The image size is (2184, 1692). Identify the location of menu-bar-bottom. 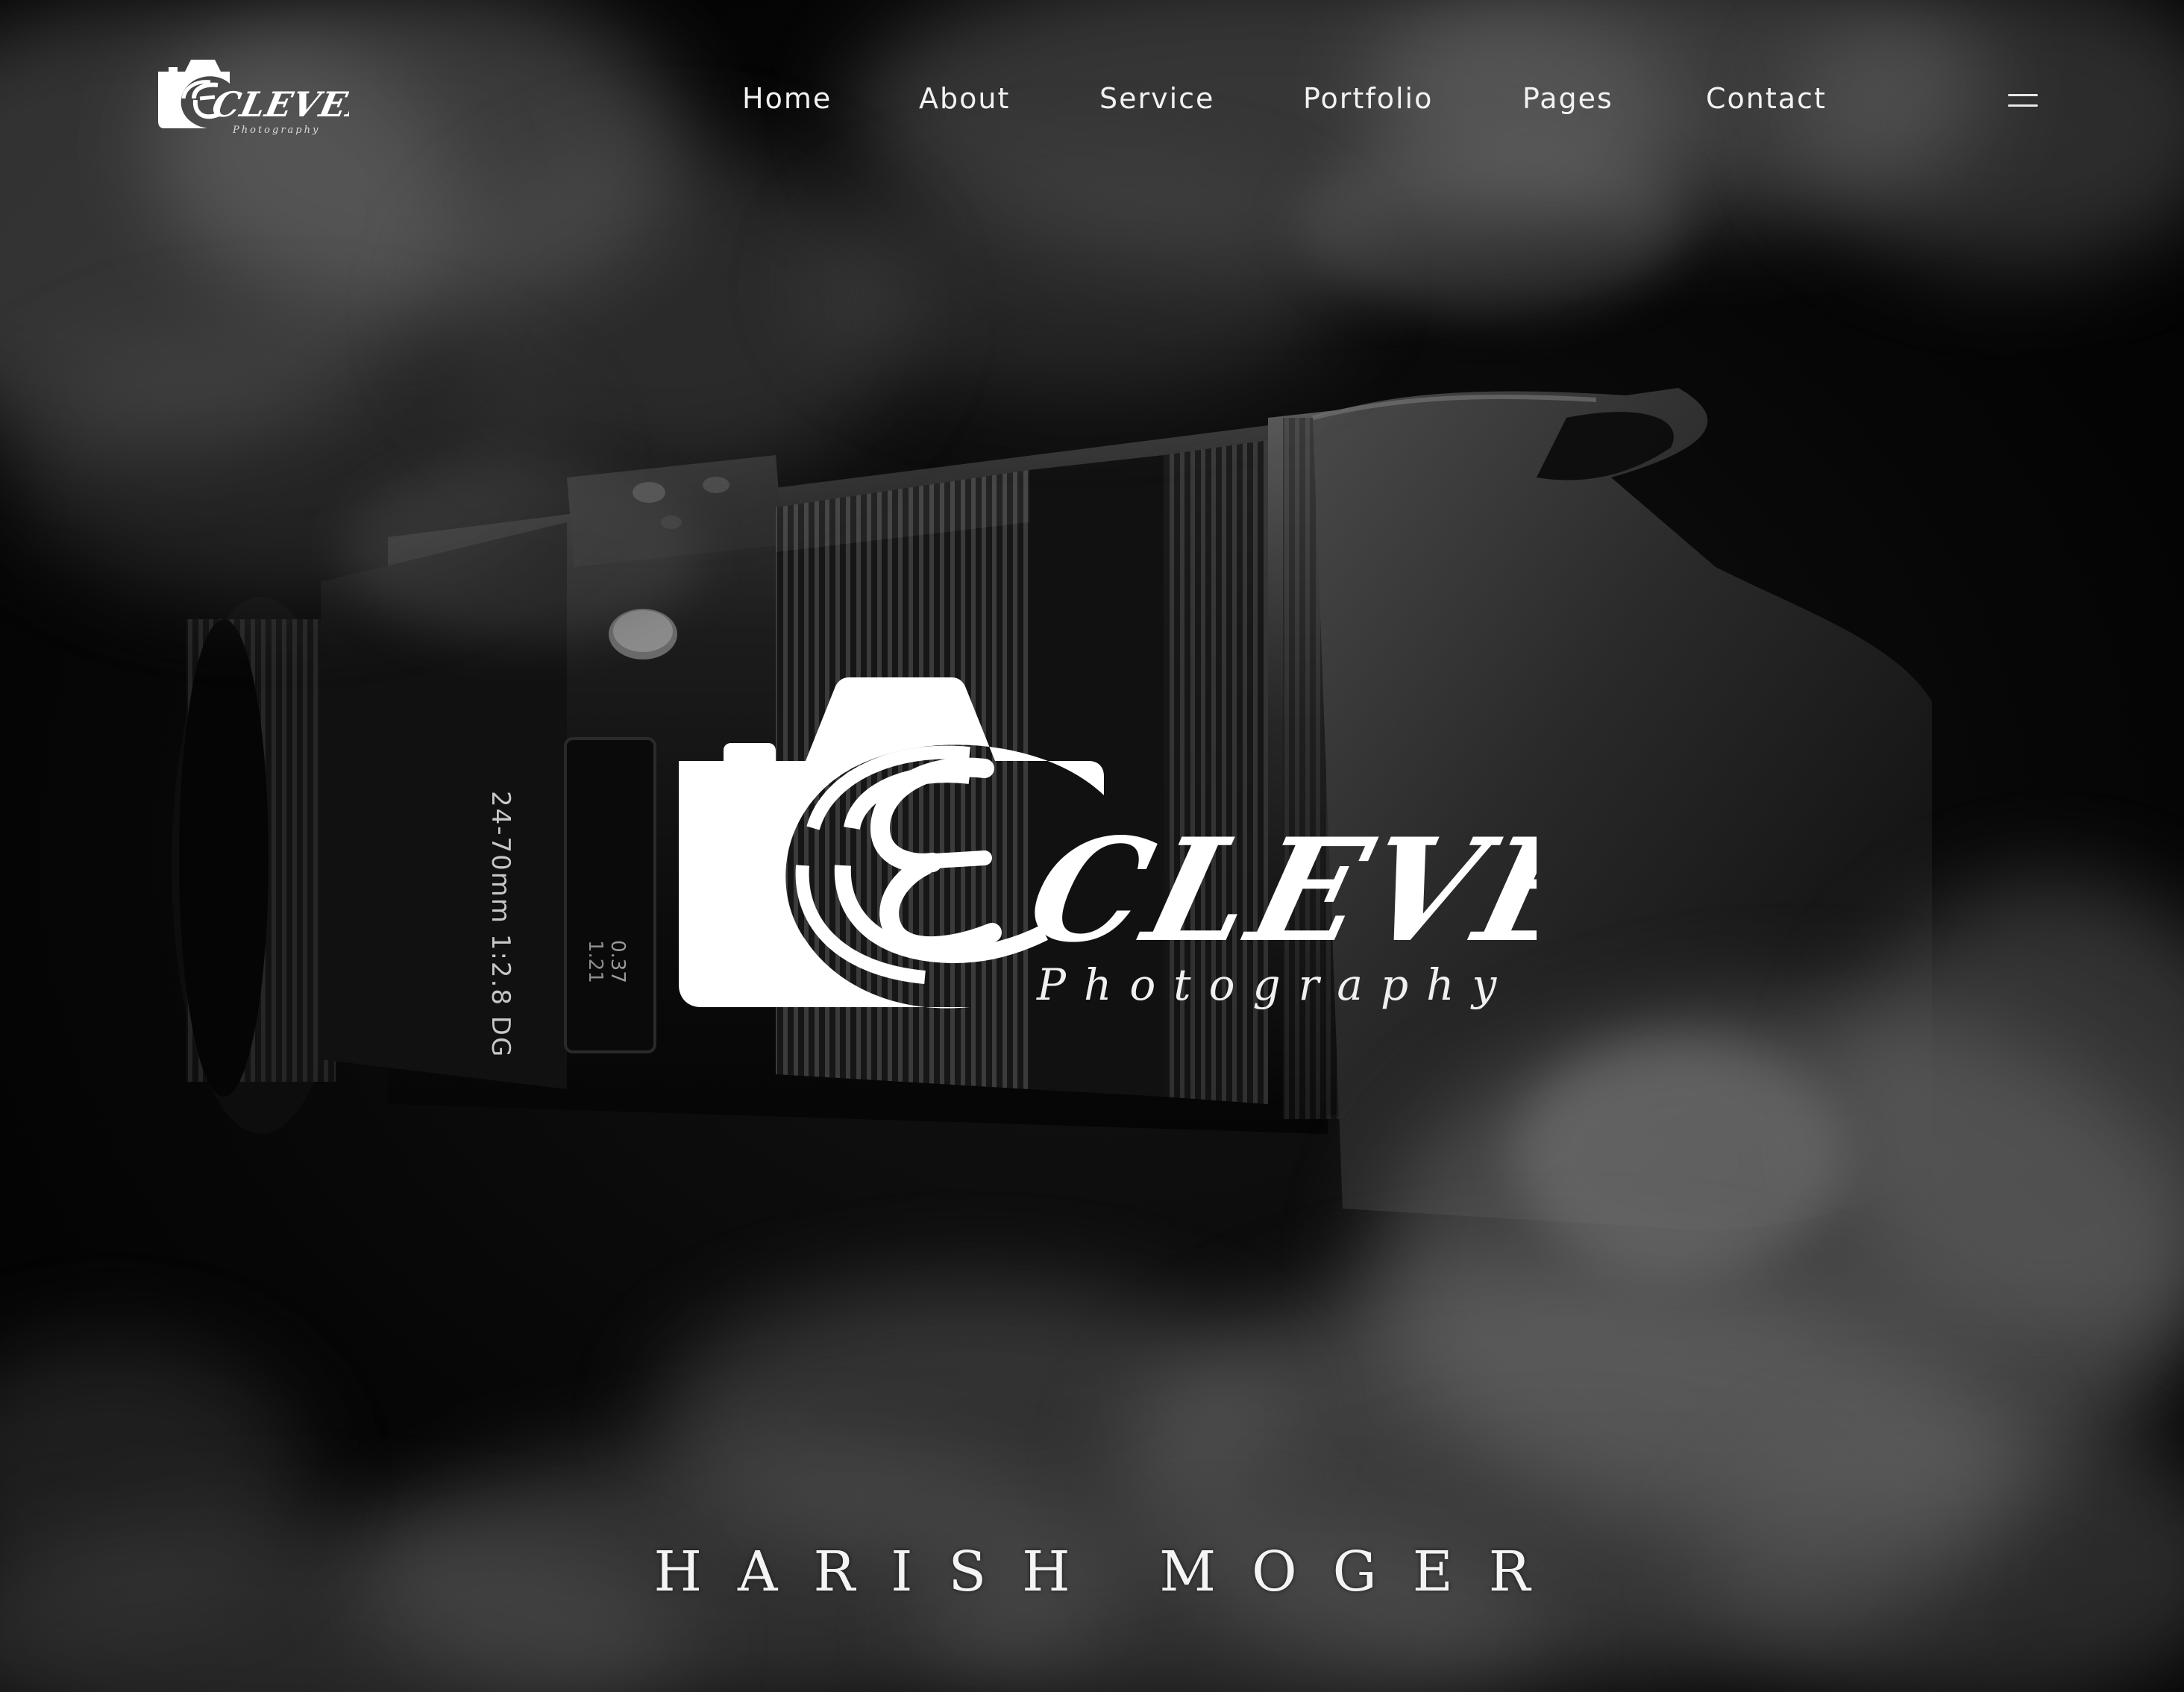
(2023, 105).